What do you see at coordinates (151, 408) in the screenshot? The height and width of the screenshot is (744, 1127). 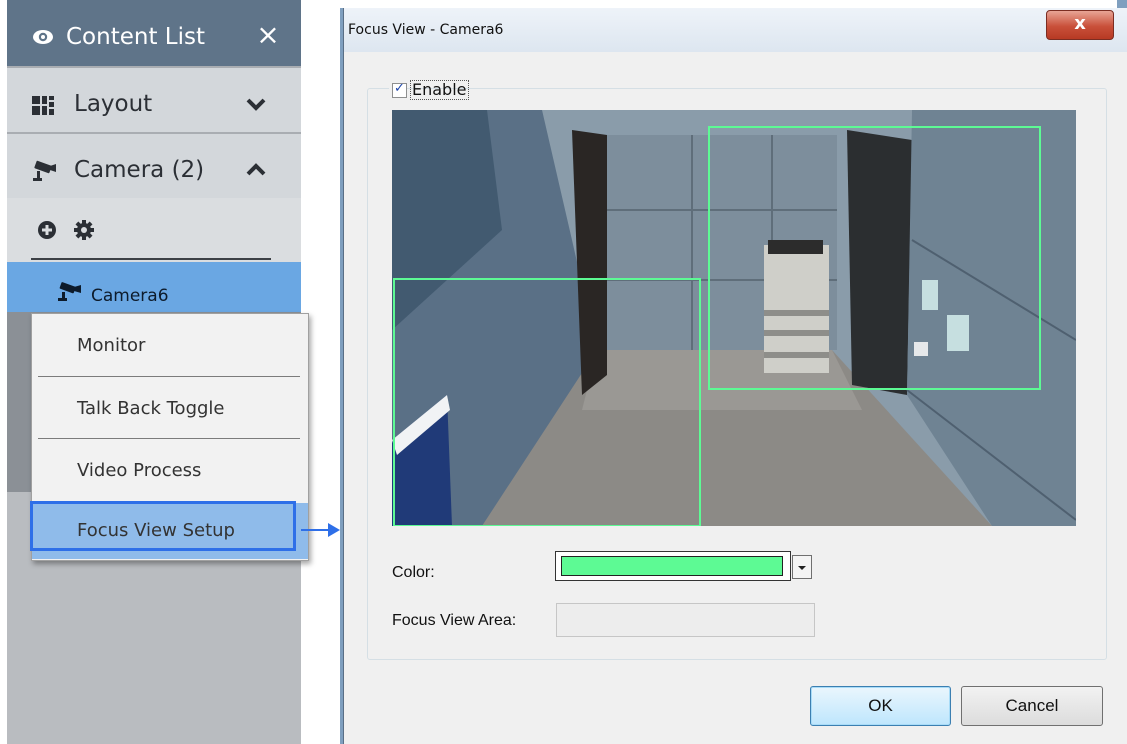 I see `menu-item-label: Talk Back Toggle` at bounding box center [151, 408].